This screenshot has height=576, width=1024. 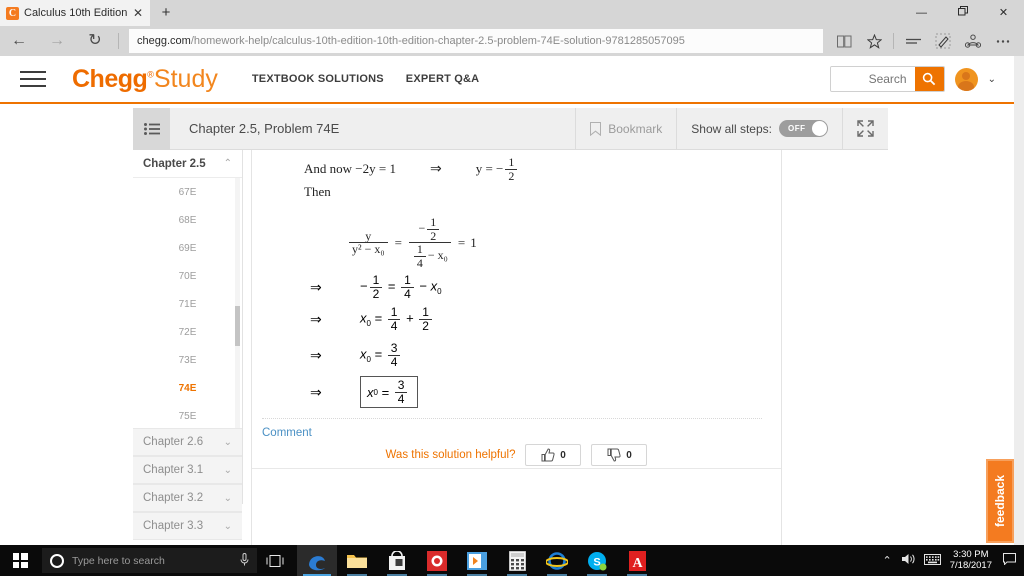 I want to click on microphone-icon, so click(x=244, y=560).